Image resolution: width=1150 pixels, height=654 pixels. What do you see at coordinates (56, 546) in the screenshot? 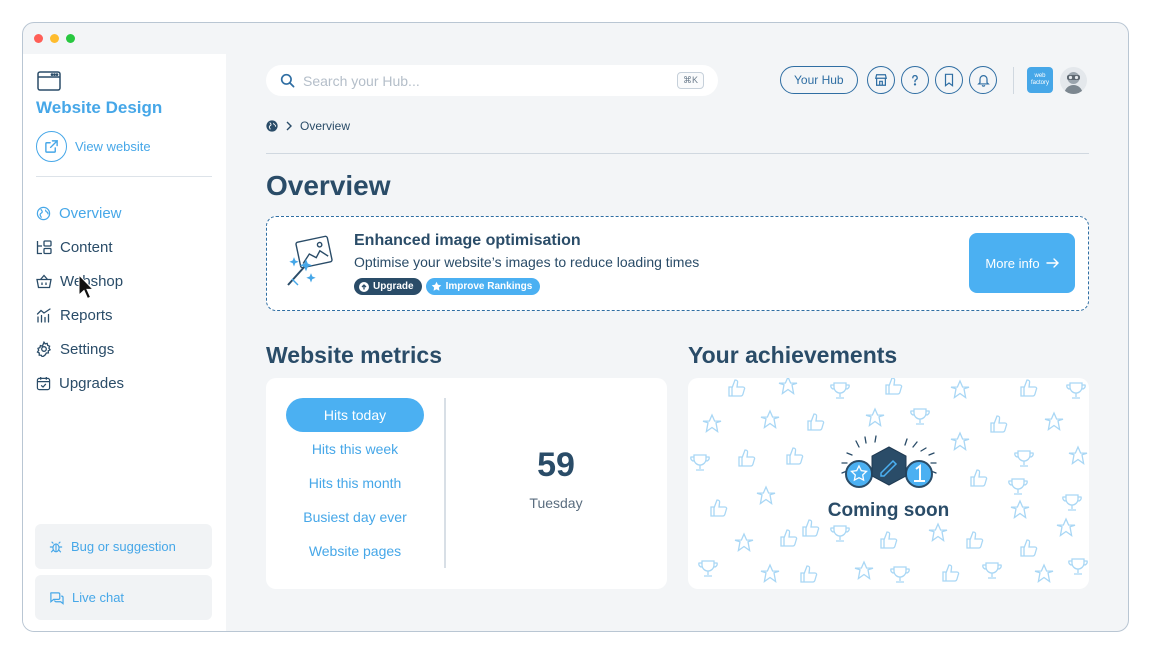
I see `bug-icon` at bounding box center [56, 546].